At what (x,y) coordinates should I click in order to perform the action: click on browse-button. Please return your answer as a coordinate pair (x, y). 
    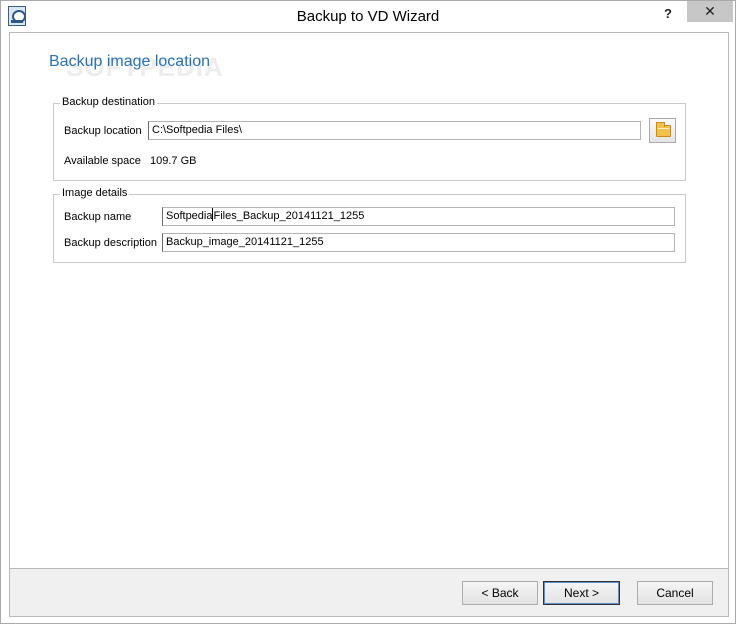
    Looking at the image, I should click on (662, 130).